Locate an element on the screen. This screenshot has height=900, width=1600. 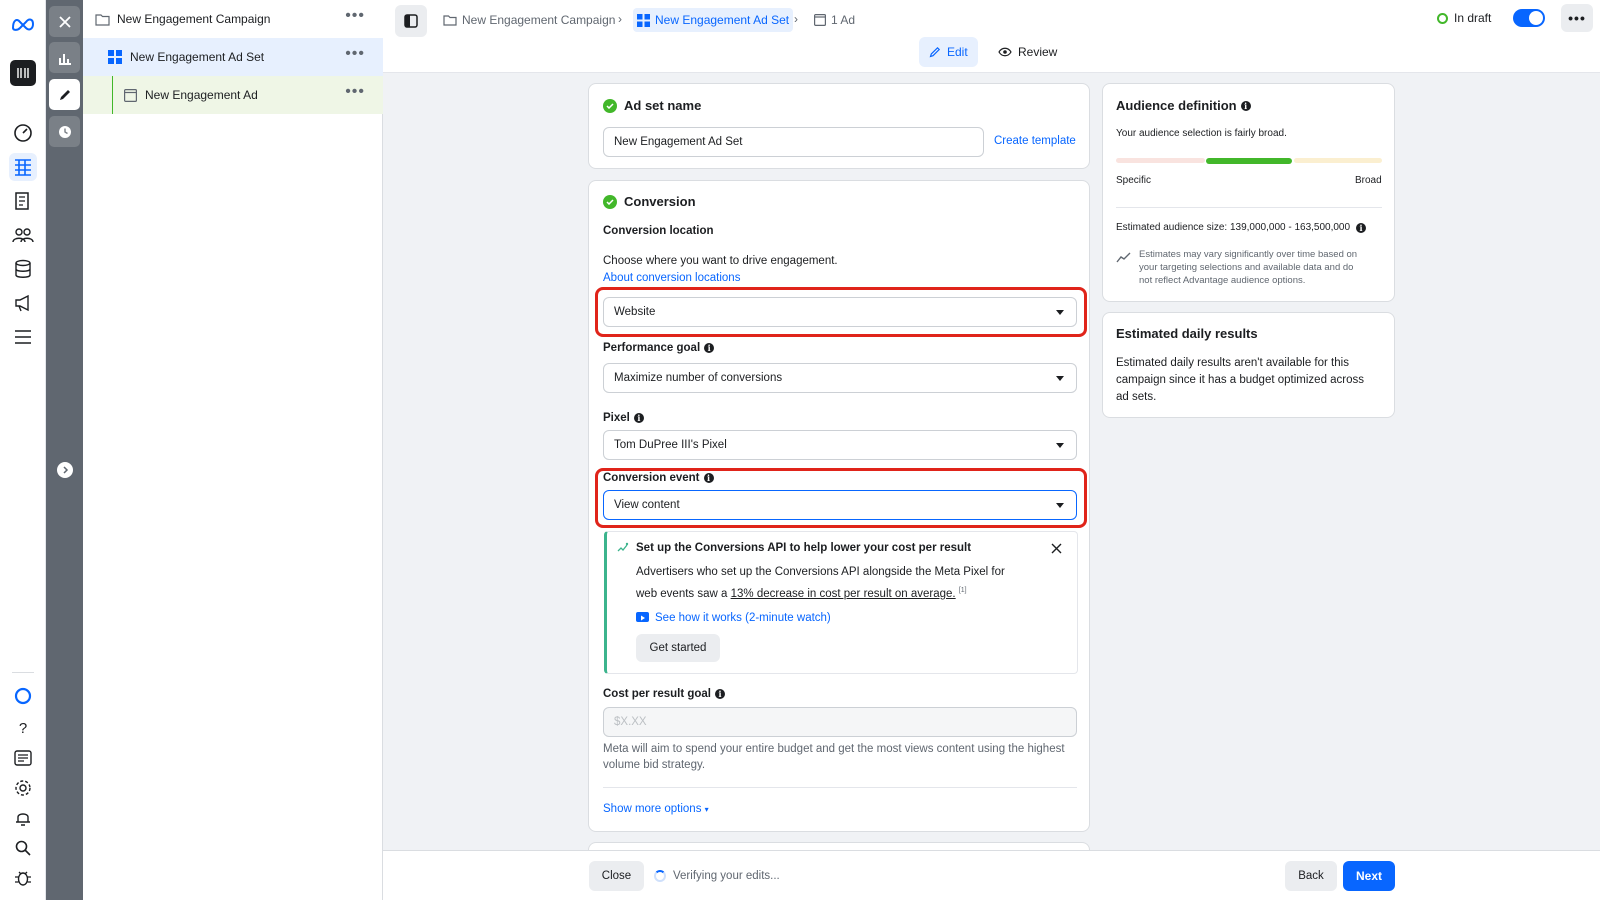
campaign-more-icon: ••• is located at coordinates (355, 16).